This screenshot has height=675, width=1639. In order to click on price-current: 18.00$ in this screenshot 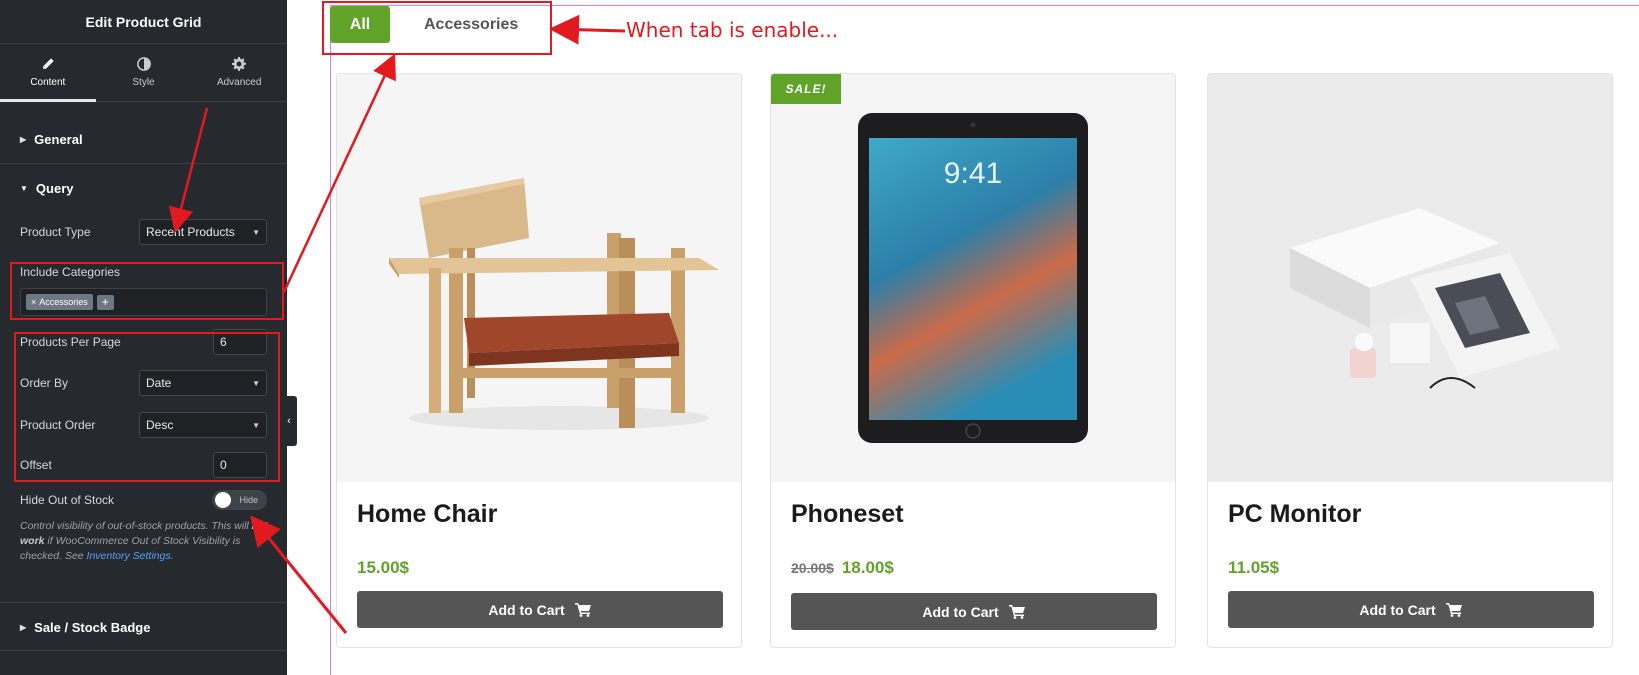, I will do `click(867, 567)`.